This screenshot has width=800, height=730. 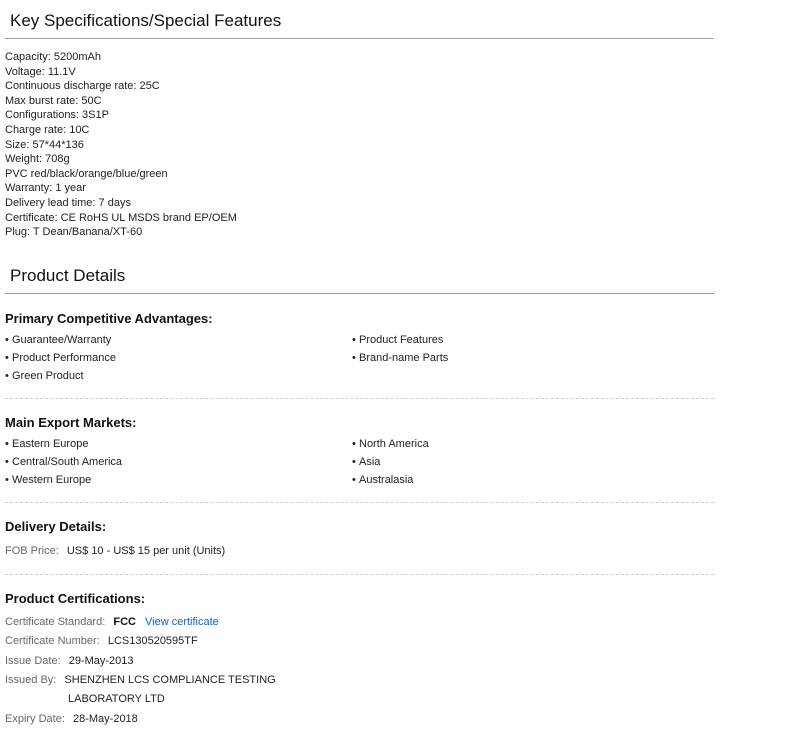 What do you see at coordinates (109, 318) in the screenshot?
I see `advantages-title: Primary Competitive Advantages:` at bounding box center [109, 318].